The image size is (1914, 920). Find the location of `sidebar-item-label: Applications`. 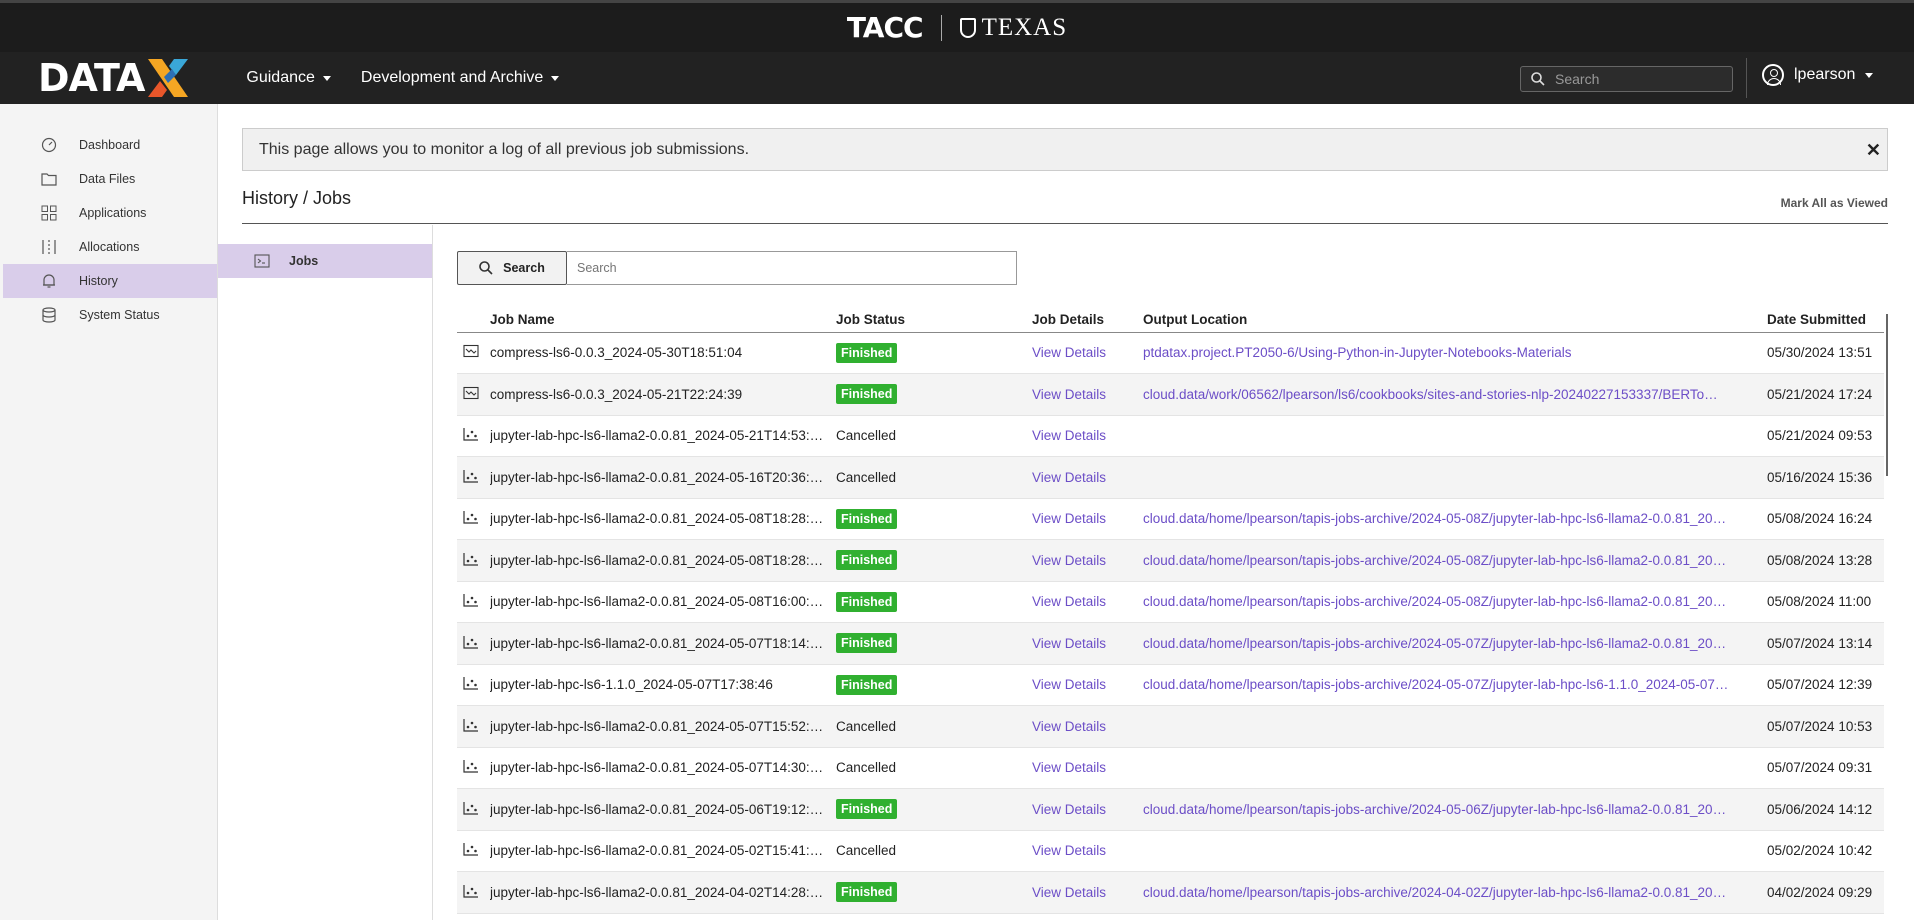

sidebar-item-label: Applications is located at coordinates (113, 213).